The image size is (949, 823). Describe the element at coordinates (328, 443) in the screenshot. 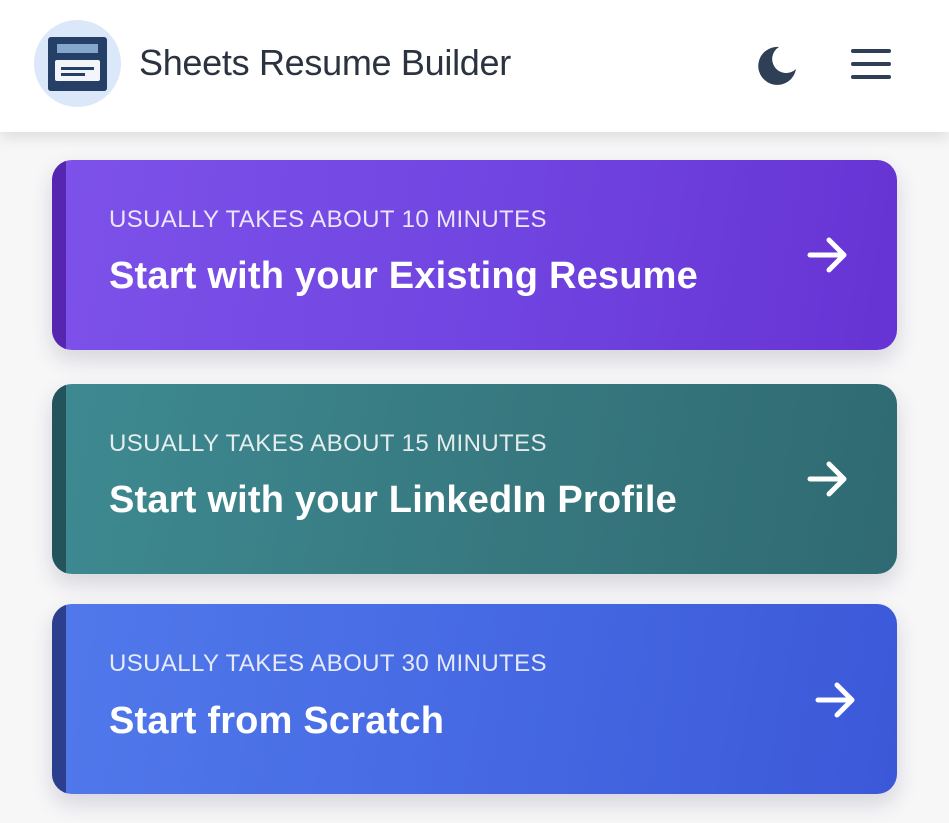

I see `card-duration: USUALLY TAKES ABOUT 15 MINUTES` at that location.